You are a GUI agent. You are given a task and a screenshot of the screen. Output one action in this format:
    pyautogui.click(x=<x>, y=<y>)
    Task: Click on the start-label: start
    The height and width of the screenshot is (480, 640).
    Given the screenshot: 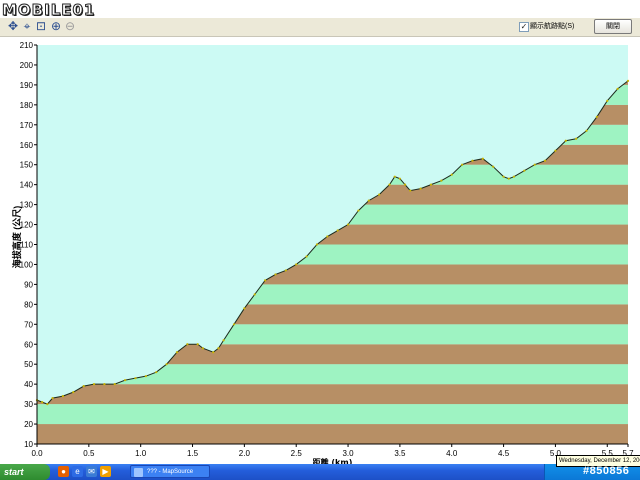 What is the action you would take?
    pyautogui.click(x=14, y=472)
    